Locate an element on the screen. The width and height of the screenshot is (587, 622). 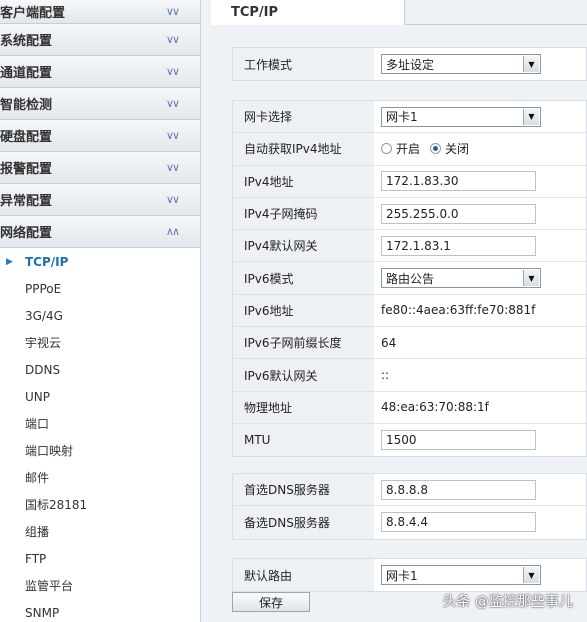
sidebar-item-label: SNMP is located at coordinates (42, 612).